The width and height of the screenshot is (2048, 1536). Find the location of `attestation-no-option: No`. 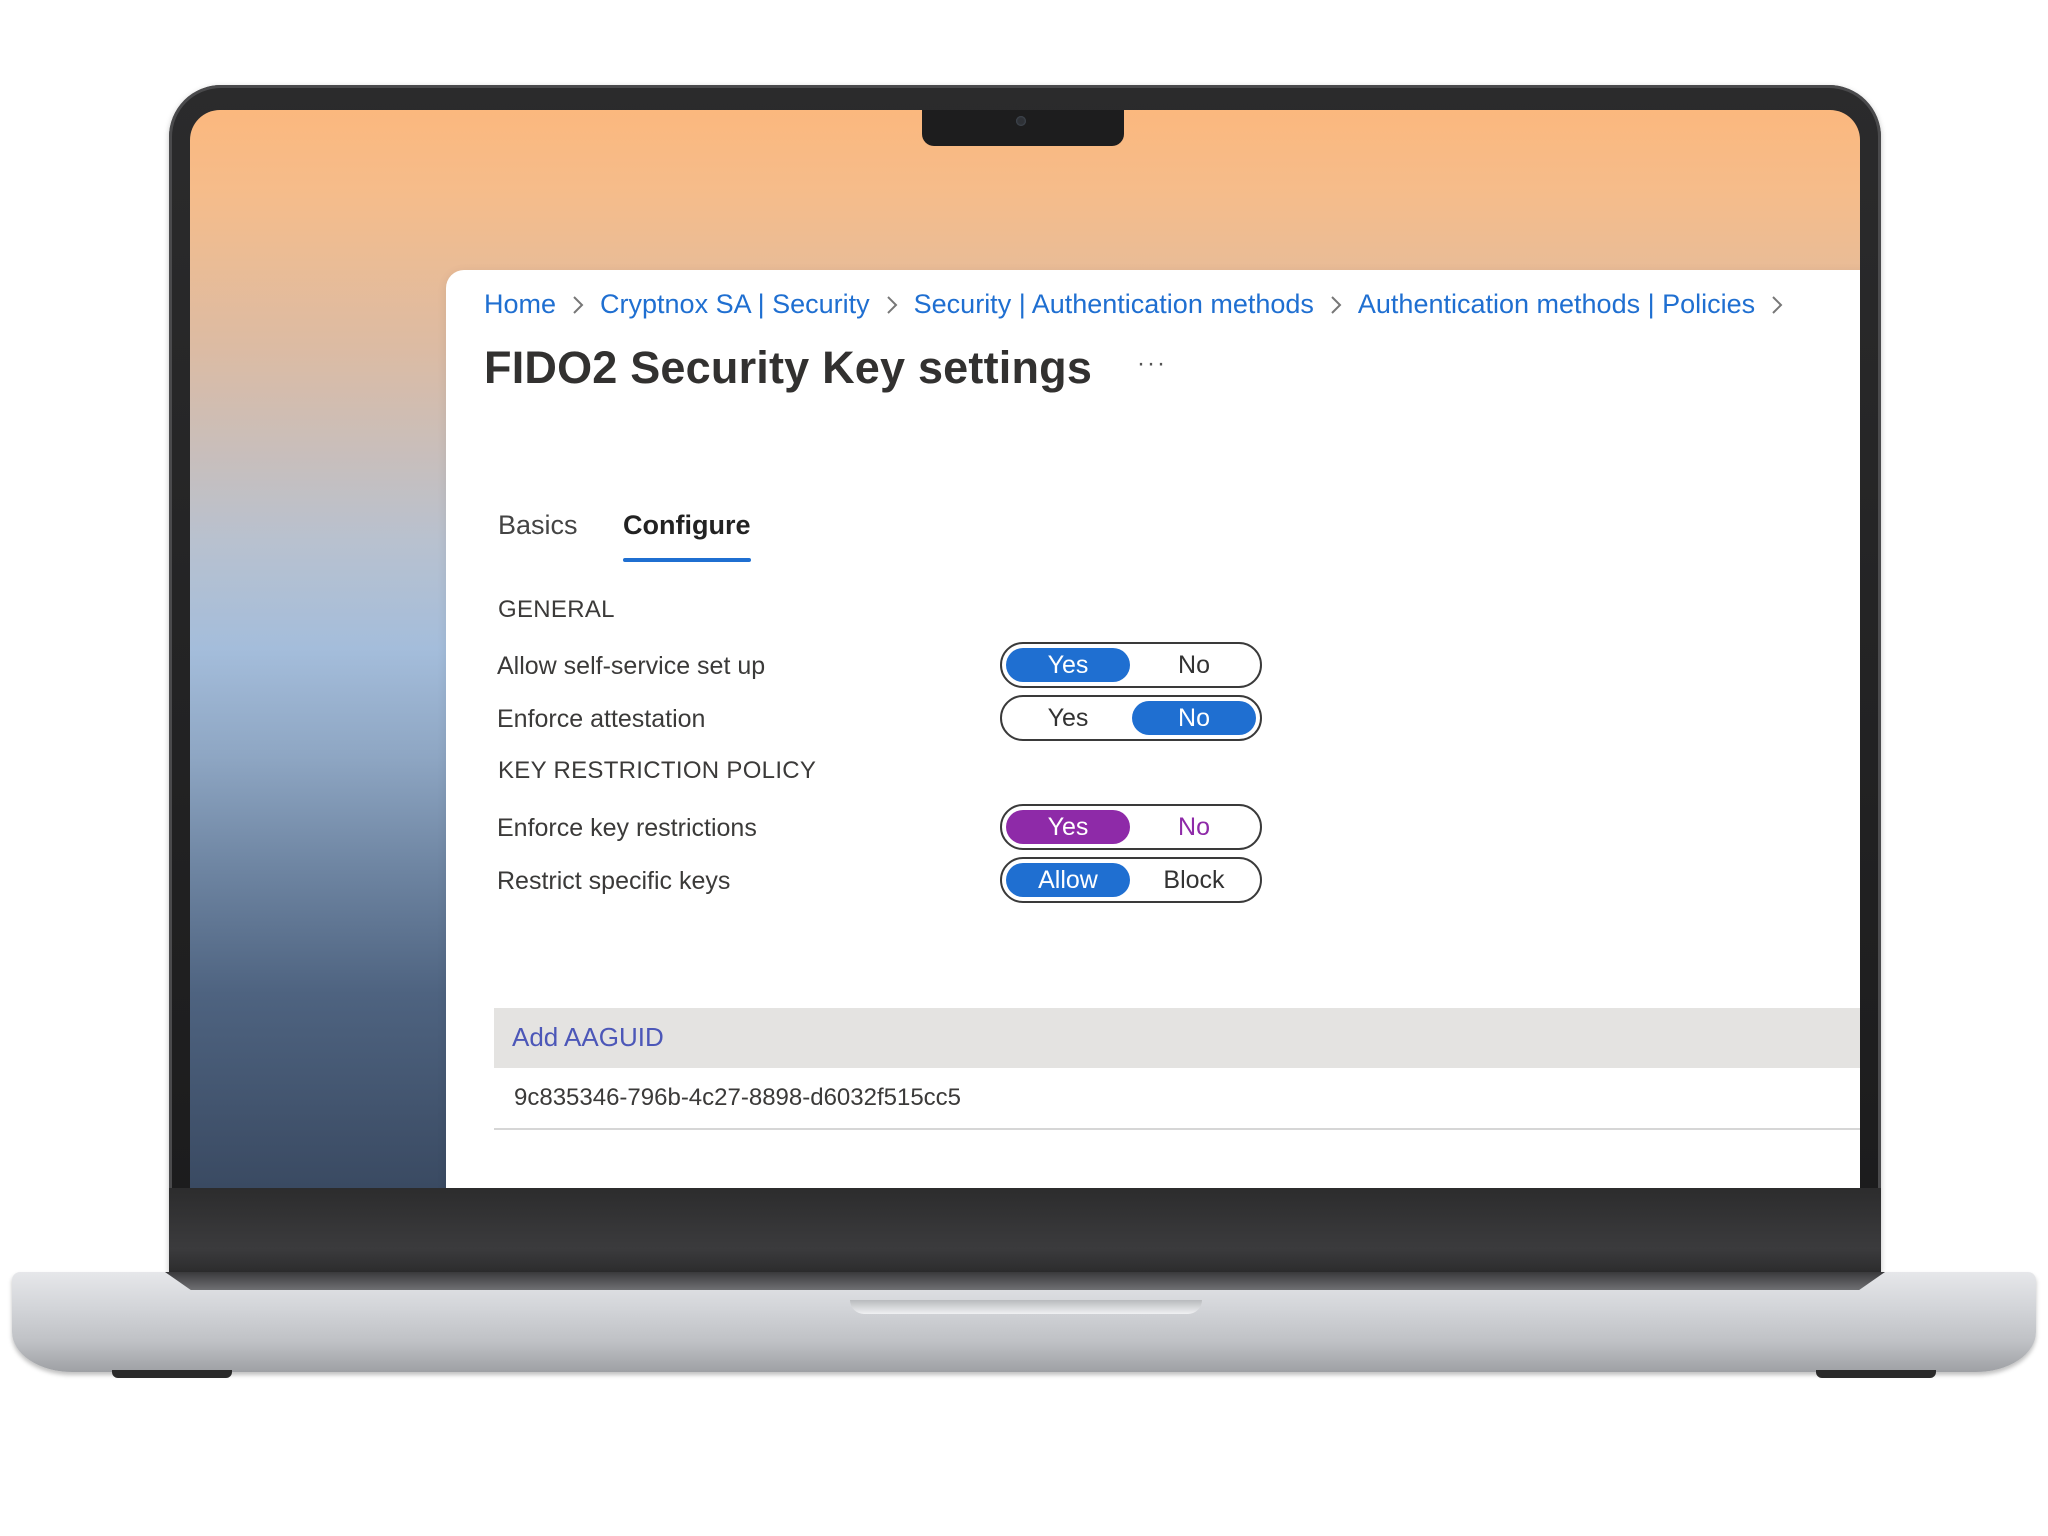

attestation-no-option: No is located at coordinates (1194, 718).